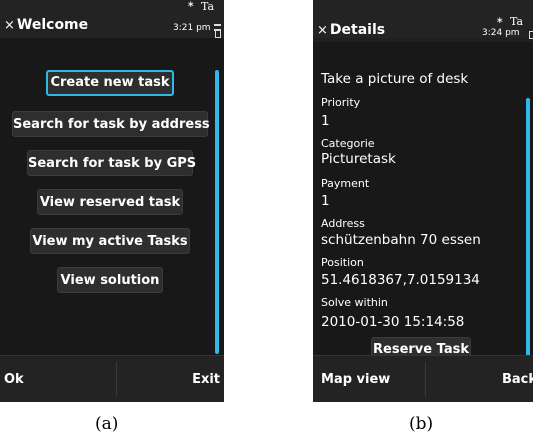 The width and height of the screenshot is (533, 439). Describe the element at coordinates (111, 163) in the screenshot. I see `search-by-gps-button: Search for task by GPS` at that location.